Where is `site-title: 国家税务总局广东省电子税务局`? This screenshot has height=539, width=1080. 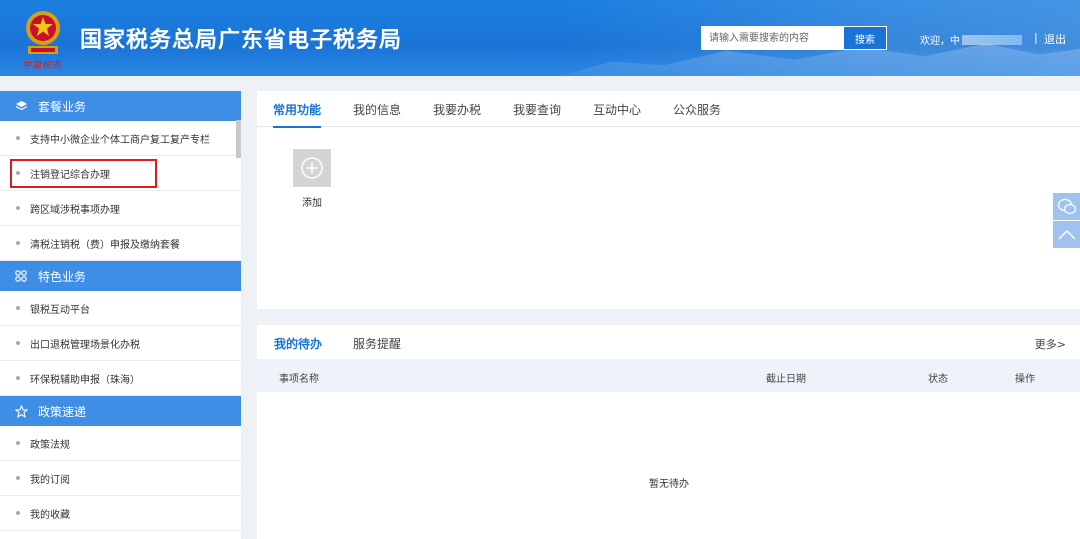 site-title: 国家税务总局广东省电子税务局 is located at coordinates (241, 40).